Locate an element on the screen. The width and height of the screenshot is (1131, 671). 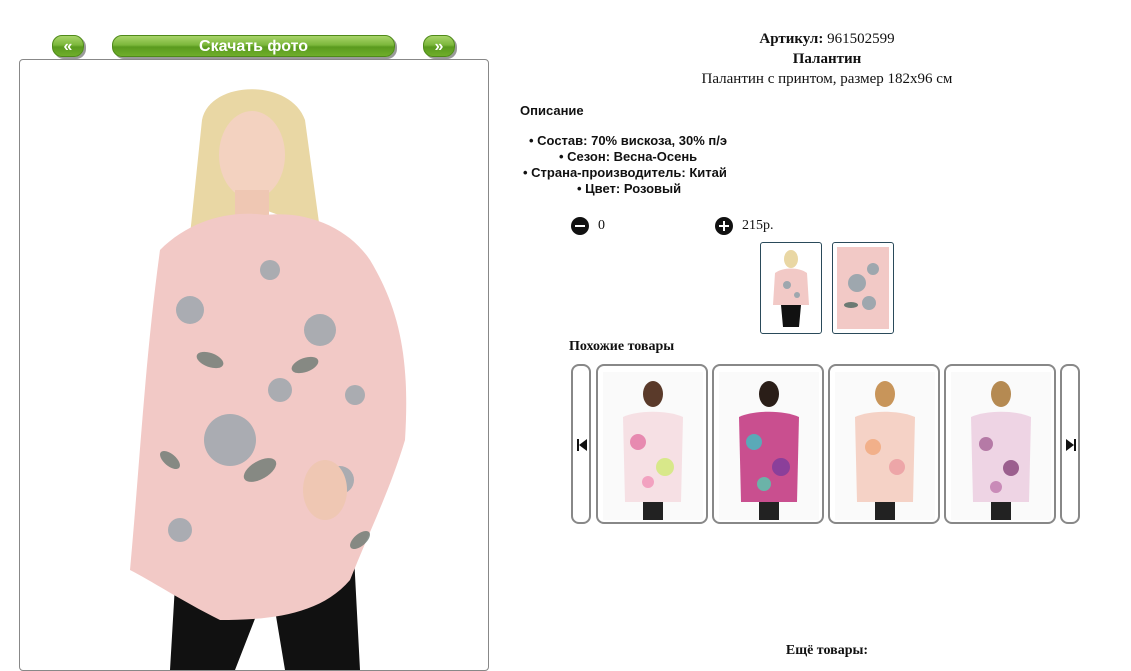
minus-icon is located at coordinates (580, 226).